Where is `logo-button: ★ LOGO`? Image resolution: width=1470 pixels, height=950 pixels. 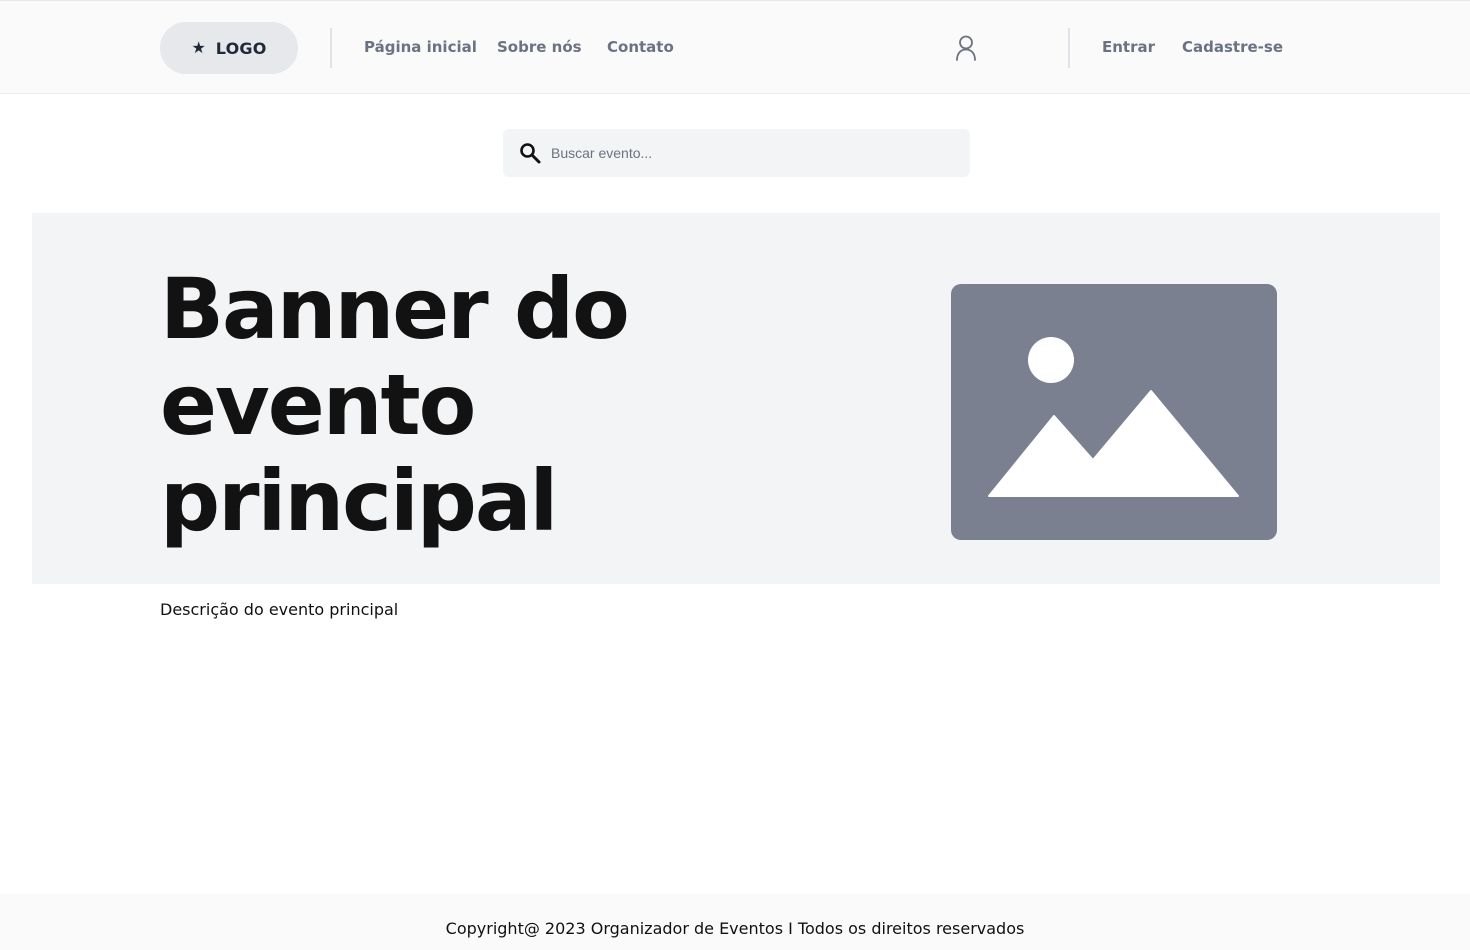
logo-button: ★ LOGO is located at coordinates (229, 48).